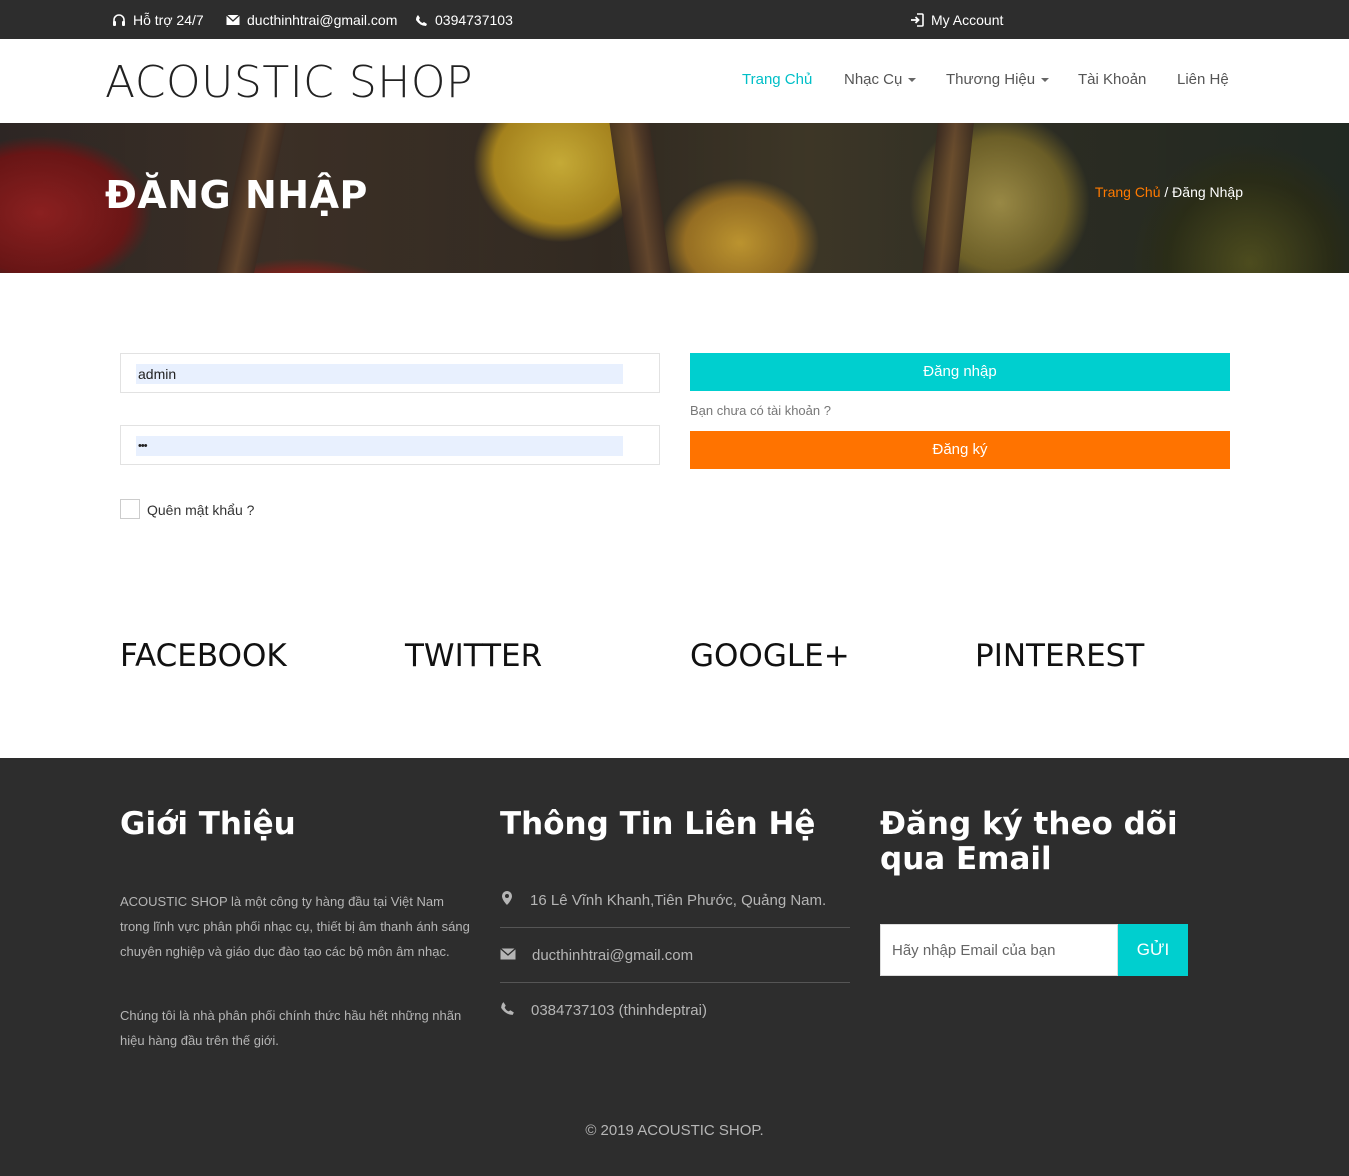 The width and height of the screenshot is (1349, 1176). Describe the element at coordinates (770, 656) in the screenshot. I see `social-google-plus: GOOGLE+` at that location.